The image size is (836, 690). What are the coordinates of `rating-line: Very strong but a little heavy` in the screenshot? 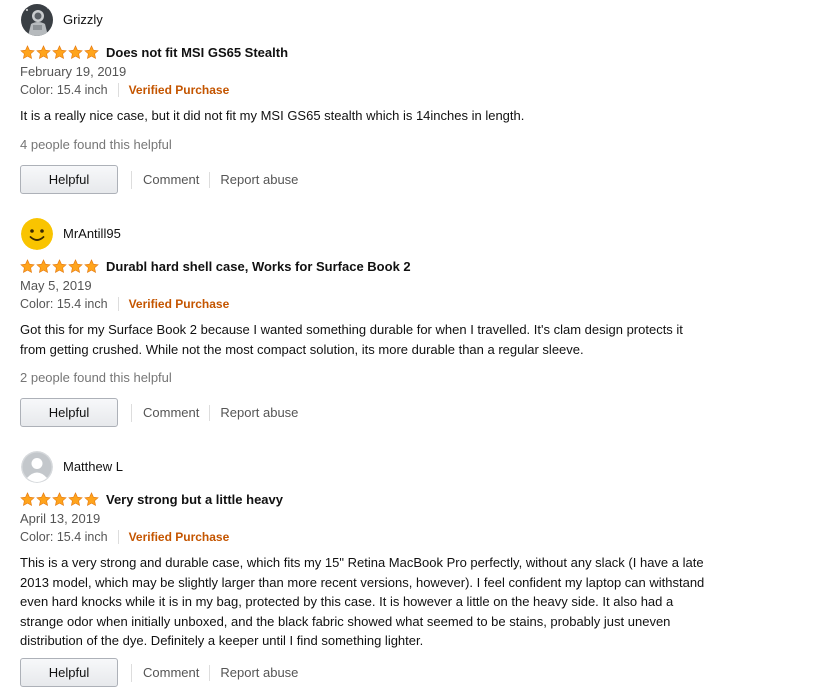 It's located at (151, 499).